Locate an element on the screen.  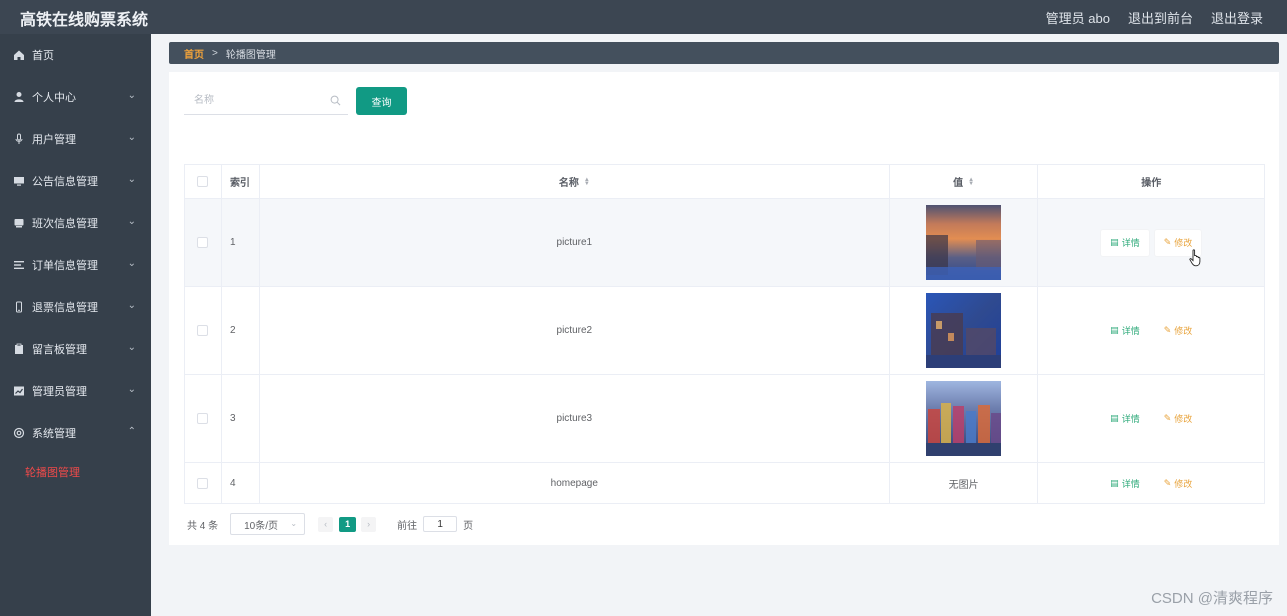
hand-cursor-icon is located at coordinates (1195, 258).